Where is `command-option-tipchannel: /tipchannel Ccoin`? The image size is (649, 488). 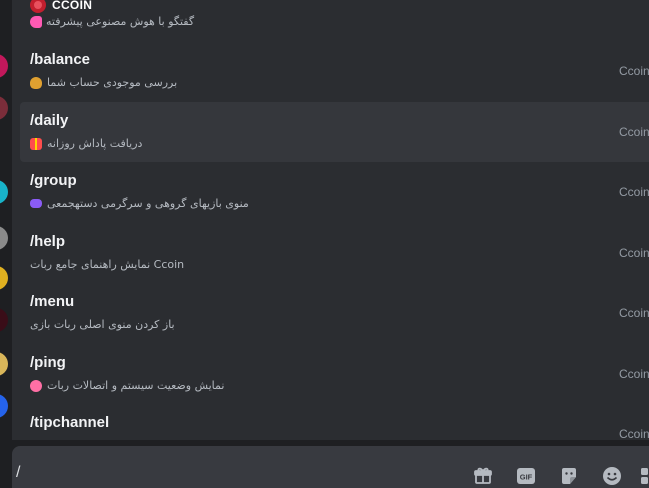 command-option-tipchannel: /tipchannel Ccoin is located at coordinates (334, 422).